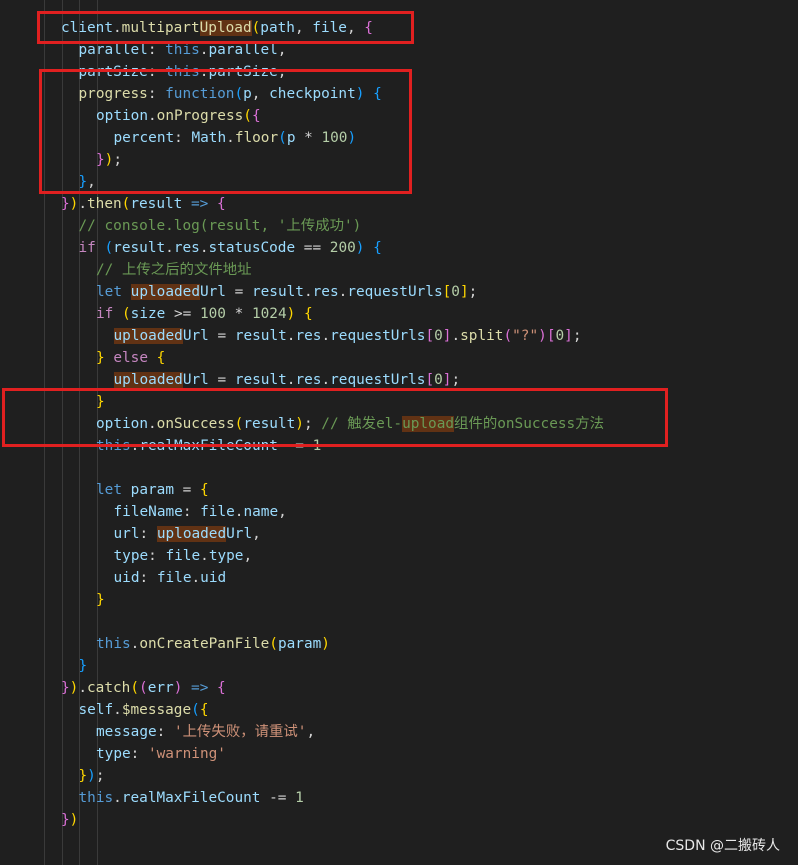 Image resolution: width=798 pixels, height=865 pixels. Describe the element at coordinates (525, 336) in the screenshot. I see `code-token: "?"` at that location.